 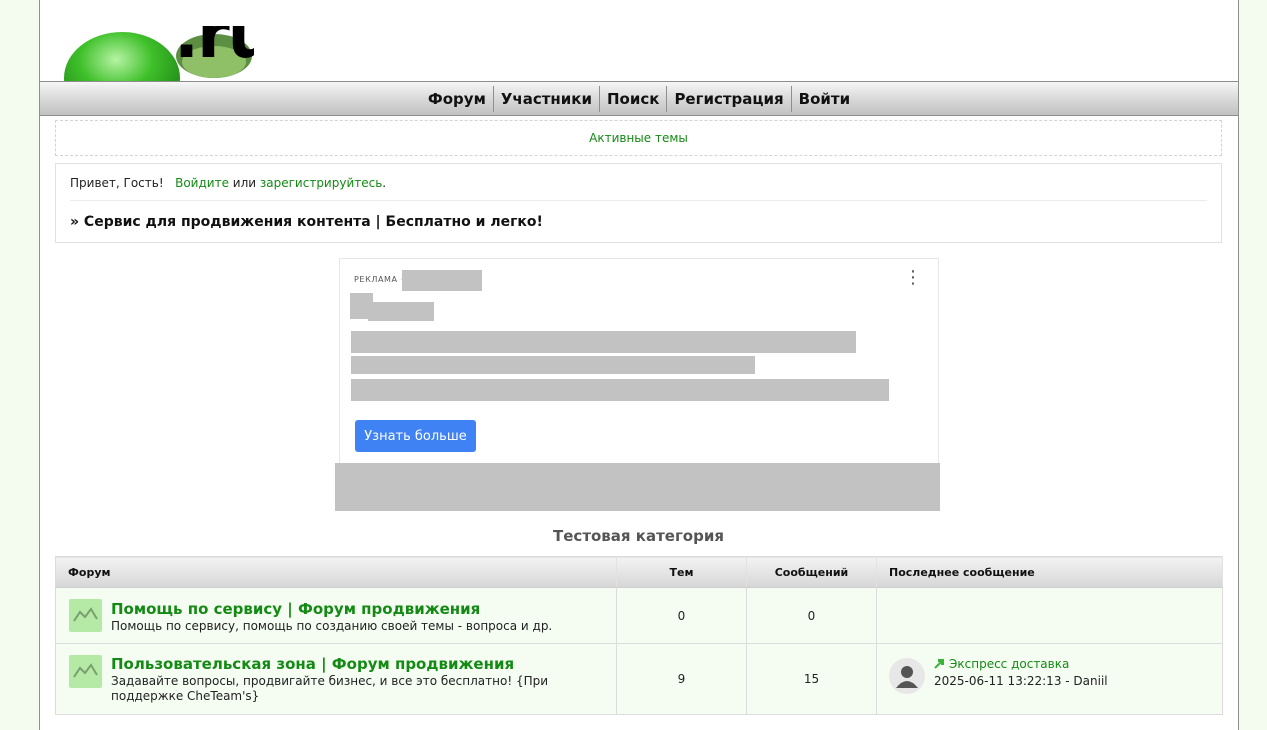 I want to click on forum-title-link: Помощь по сервису | Форум продвижения, so click(x=295, y=609).